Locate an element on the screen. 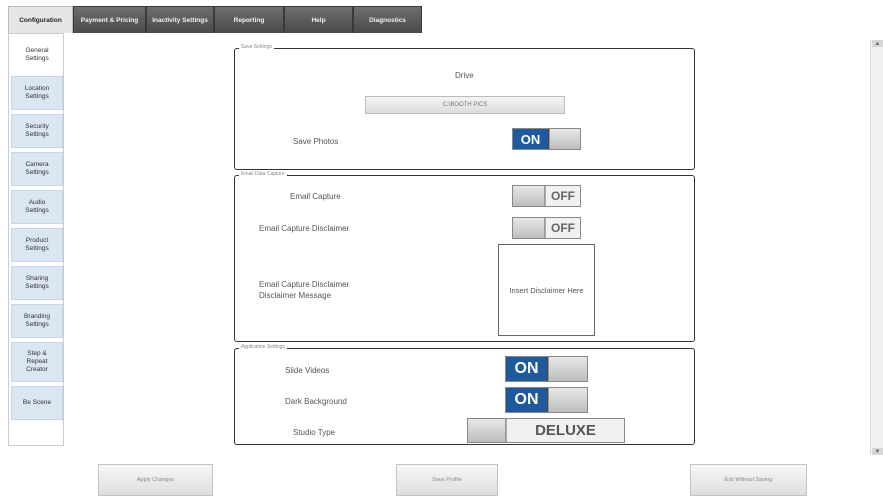  sidebar-item-security-settings: Security Settings is located at coordinates (37, 131).